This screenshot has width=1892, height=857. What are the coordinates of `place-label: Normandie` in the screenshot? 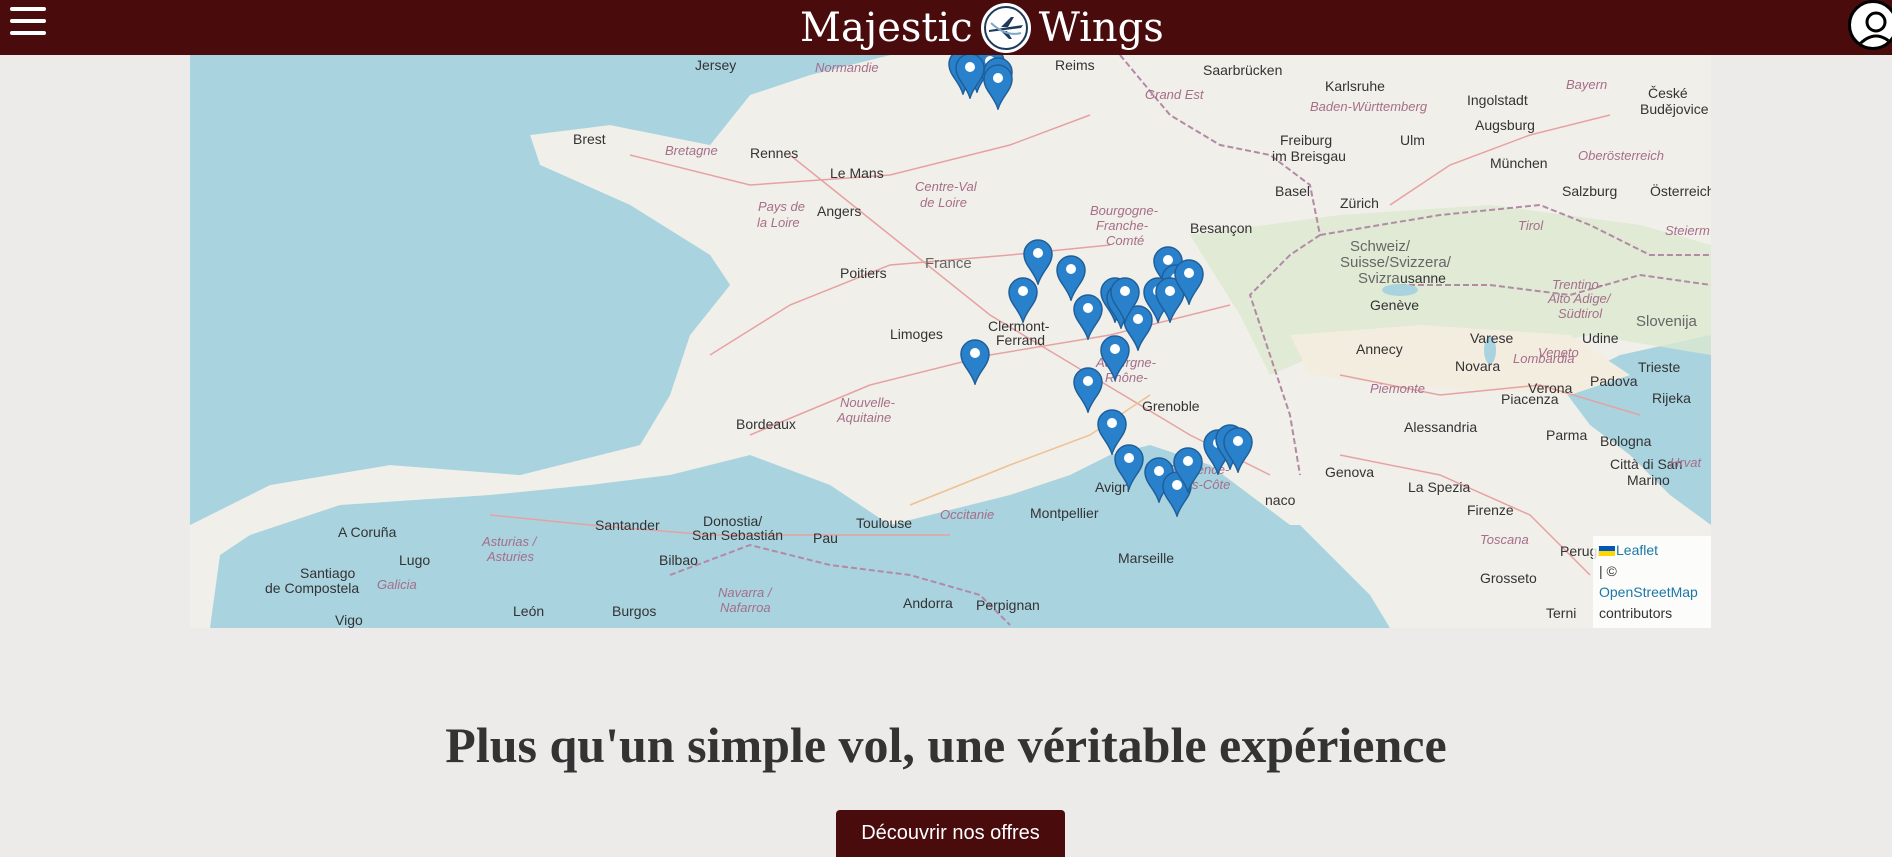 It's located at (847, 67).